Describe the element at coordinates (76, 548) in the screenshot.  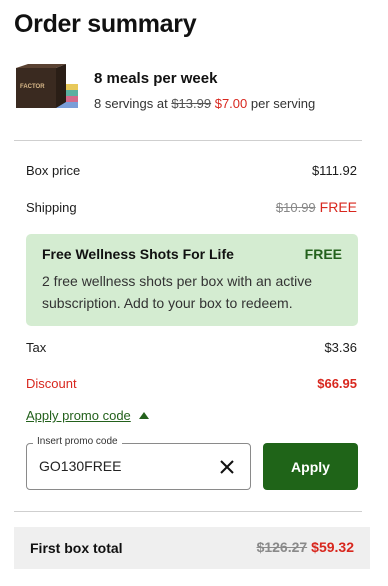
I see `total-label: First box total` at that location.